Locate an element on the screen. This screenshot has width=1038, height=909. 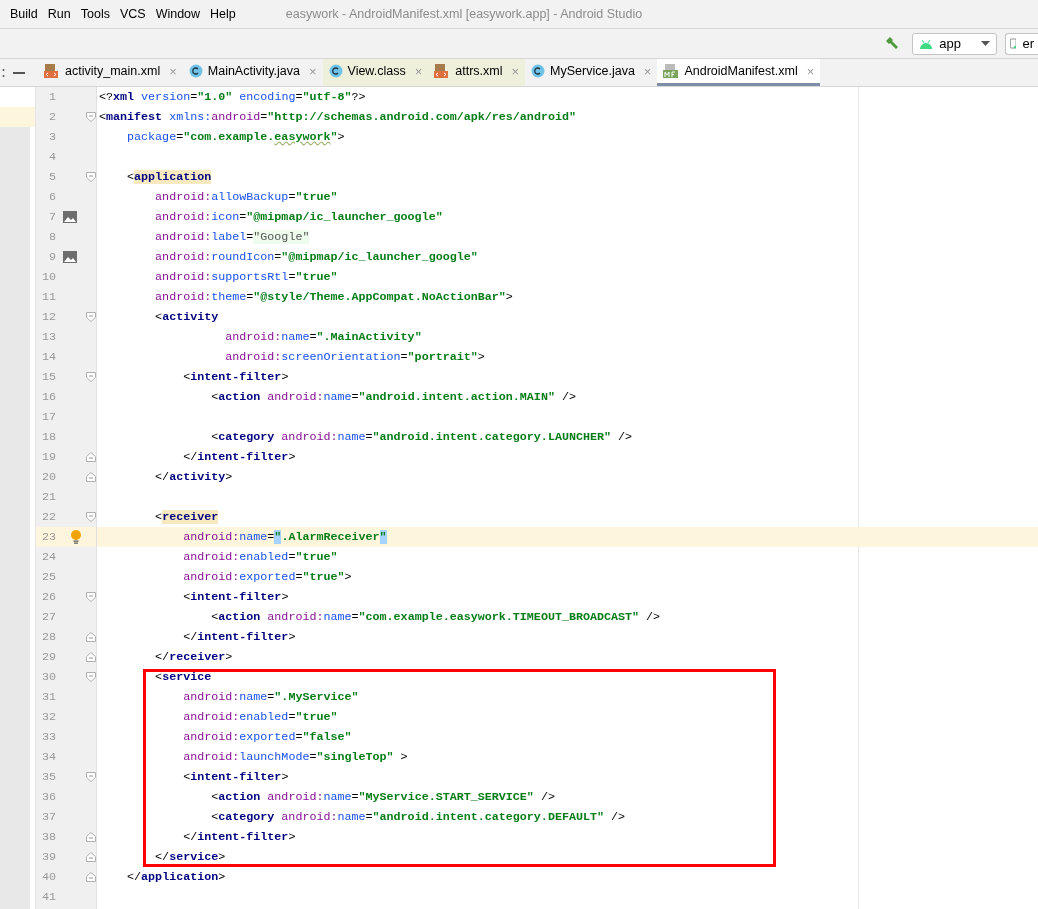
code-line: android:exported="false" is located at coordinates (267, 737).